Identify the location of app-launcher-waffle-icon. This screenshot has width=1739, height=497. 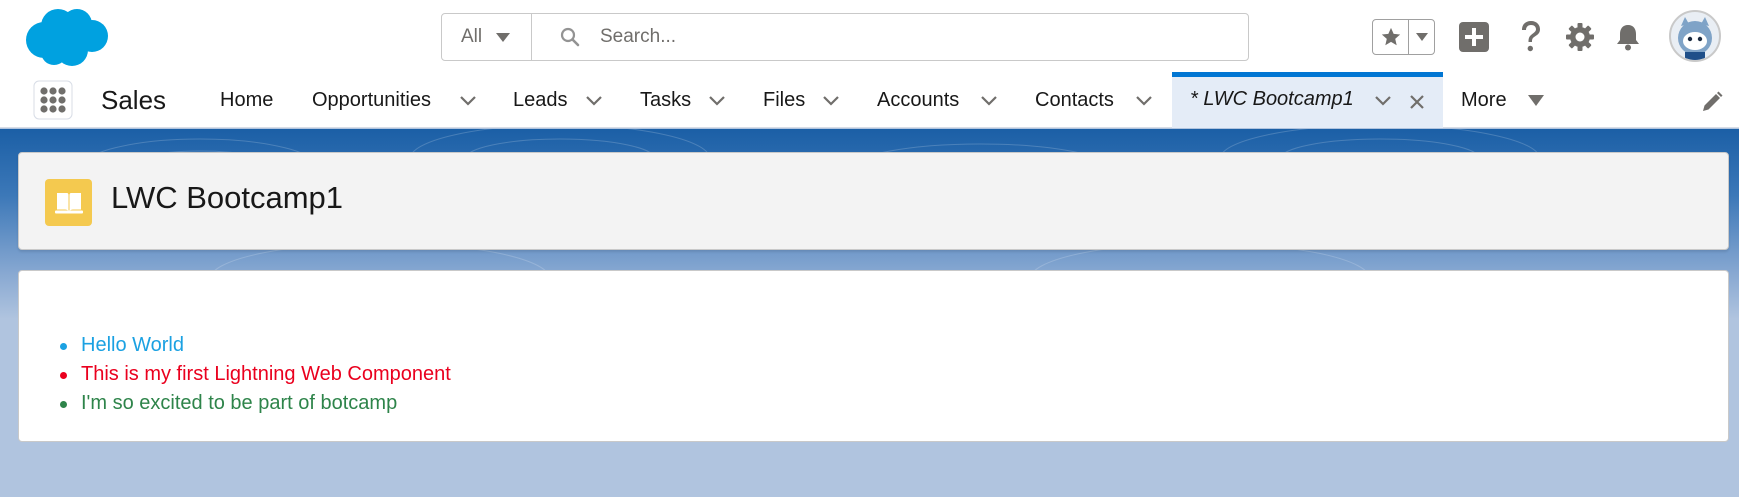
(53, 100).